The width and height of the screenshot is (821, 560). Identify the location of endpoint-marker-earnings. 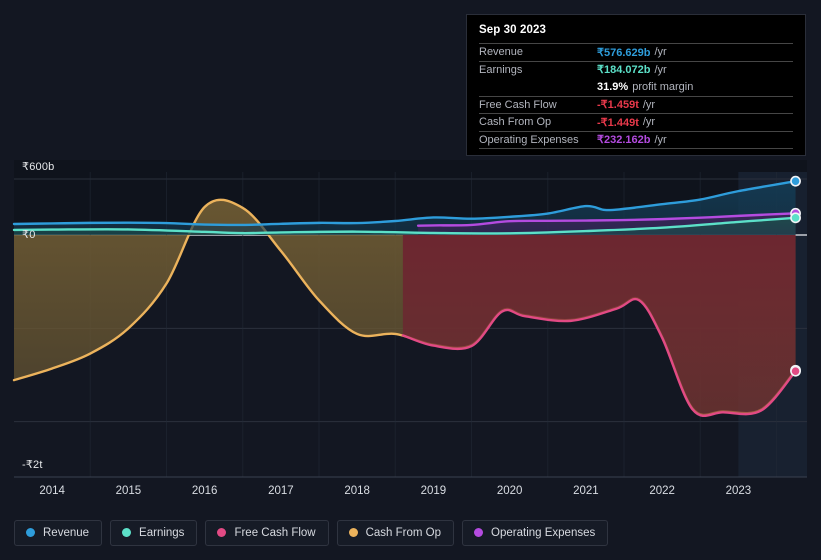
(795, 218).